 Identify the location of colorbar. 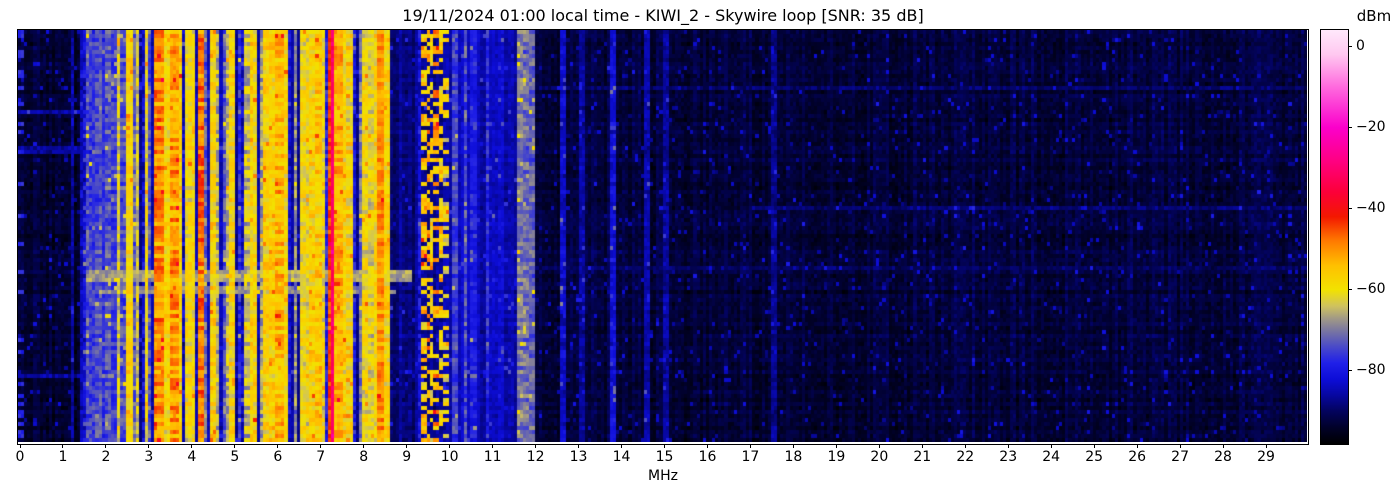
(1334, 237).